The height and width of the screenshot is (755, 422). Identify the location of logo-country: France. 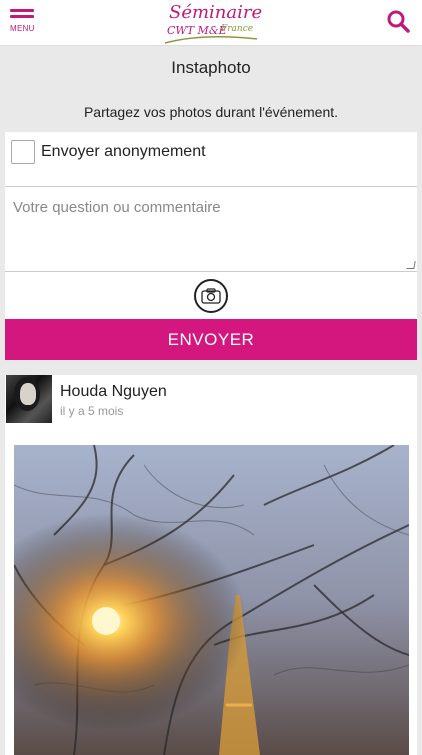
(237, 29).